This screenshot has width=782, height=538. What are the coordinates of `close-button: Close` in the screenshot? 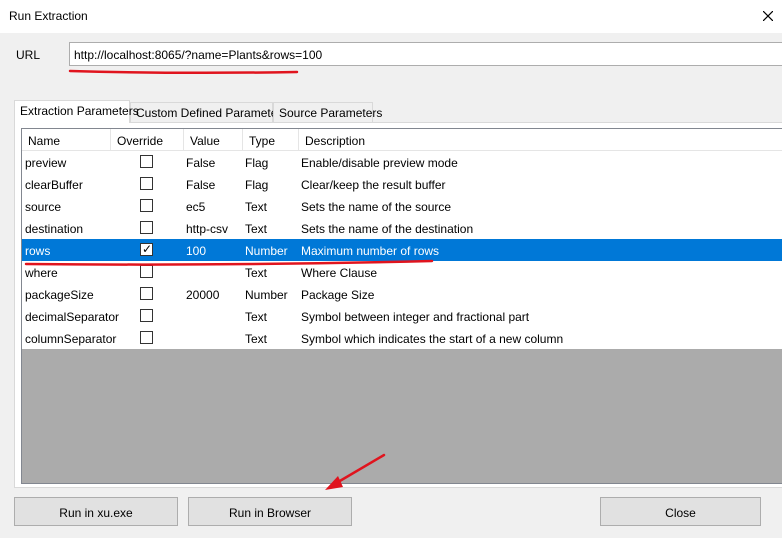 It's located at (680, 511).